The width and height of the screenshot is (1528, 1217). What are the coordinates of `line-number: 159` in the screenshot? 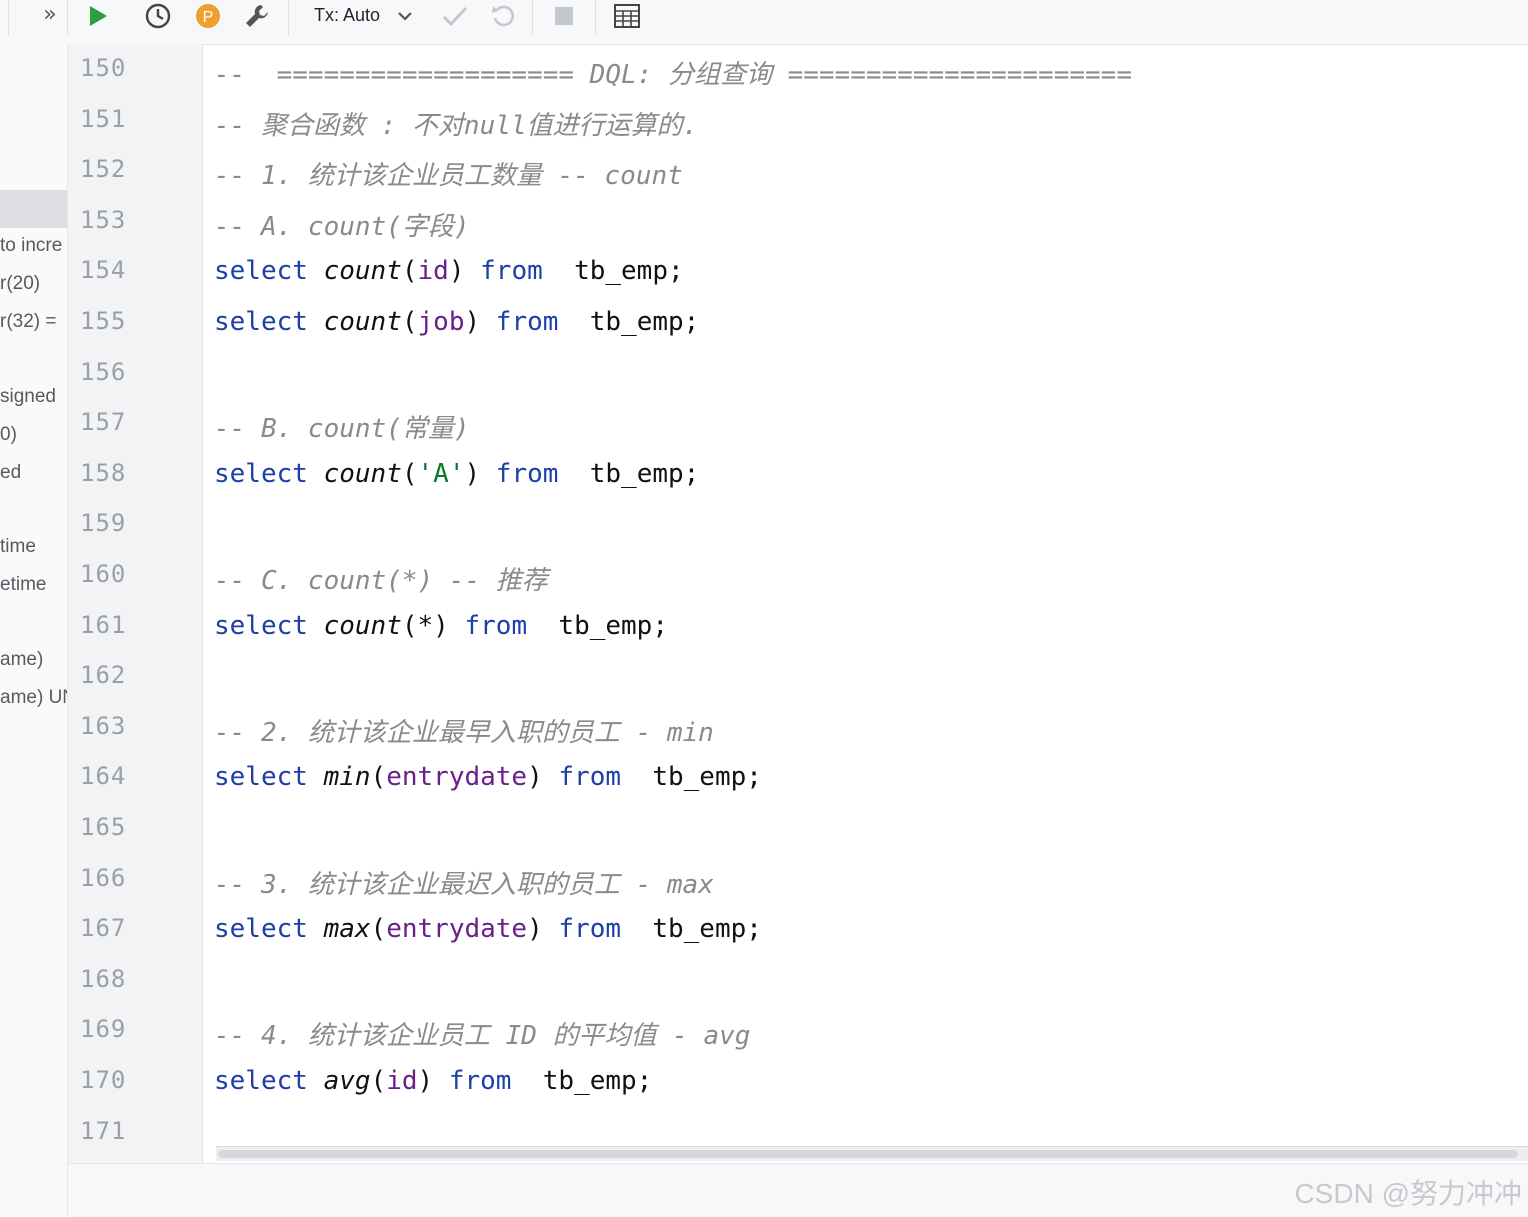 It's located at (103, 523).